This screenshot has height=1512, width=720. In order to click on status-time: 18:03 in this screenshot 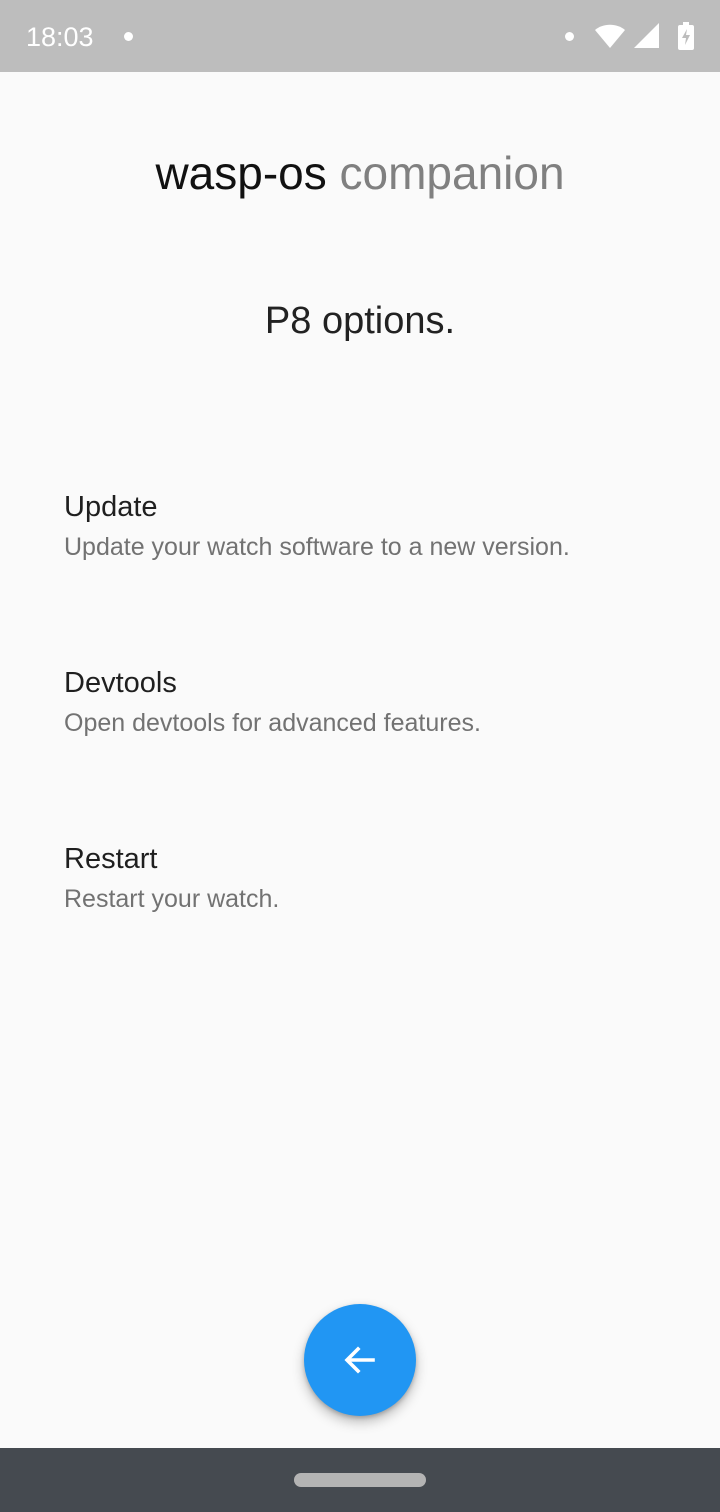, I will do `click(60, 37)`.